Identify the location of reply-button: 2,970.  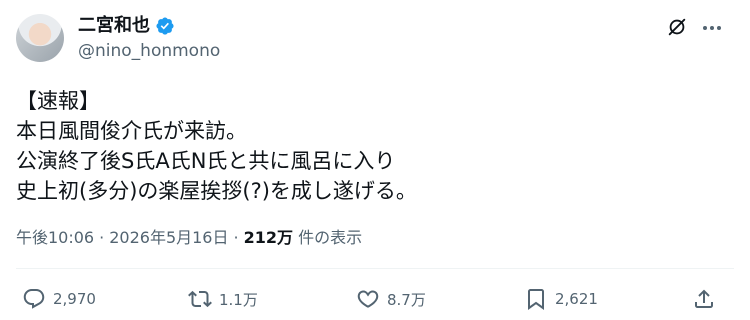
(59, 299).